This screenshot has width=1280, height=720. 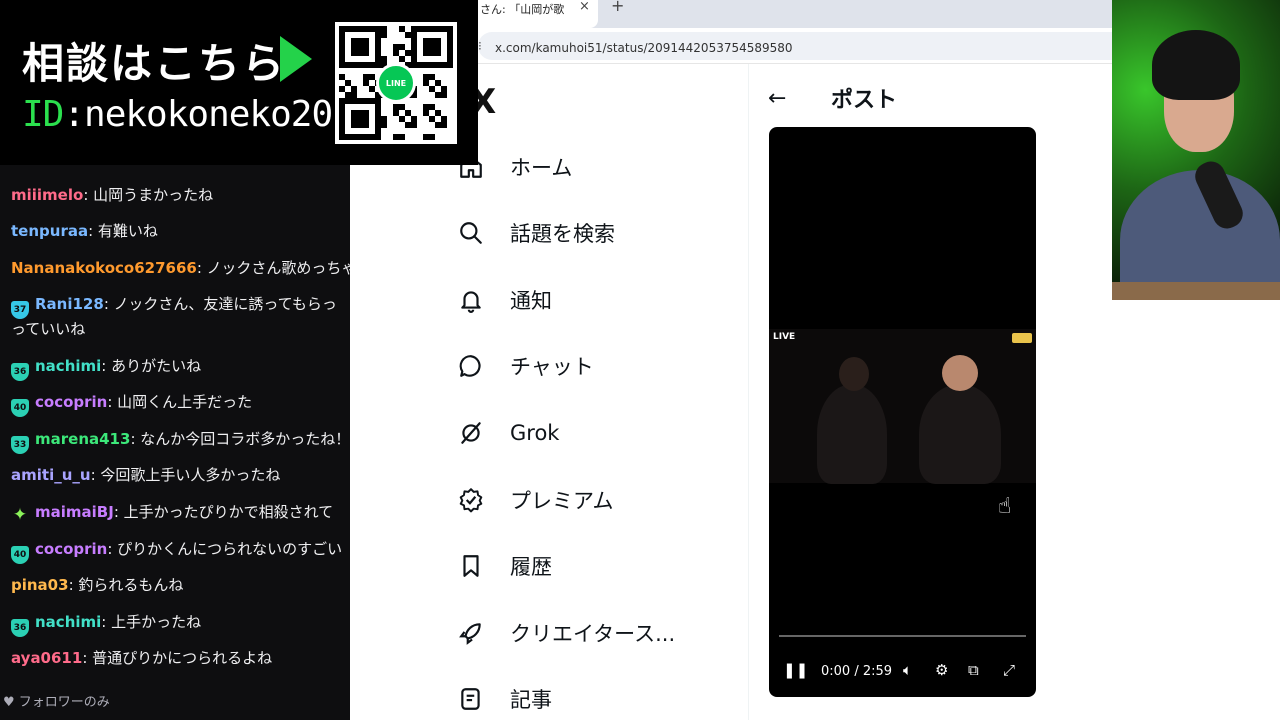 I want to click on video-frame: LIVE, so click(x=902, y=406).